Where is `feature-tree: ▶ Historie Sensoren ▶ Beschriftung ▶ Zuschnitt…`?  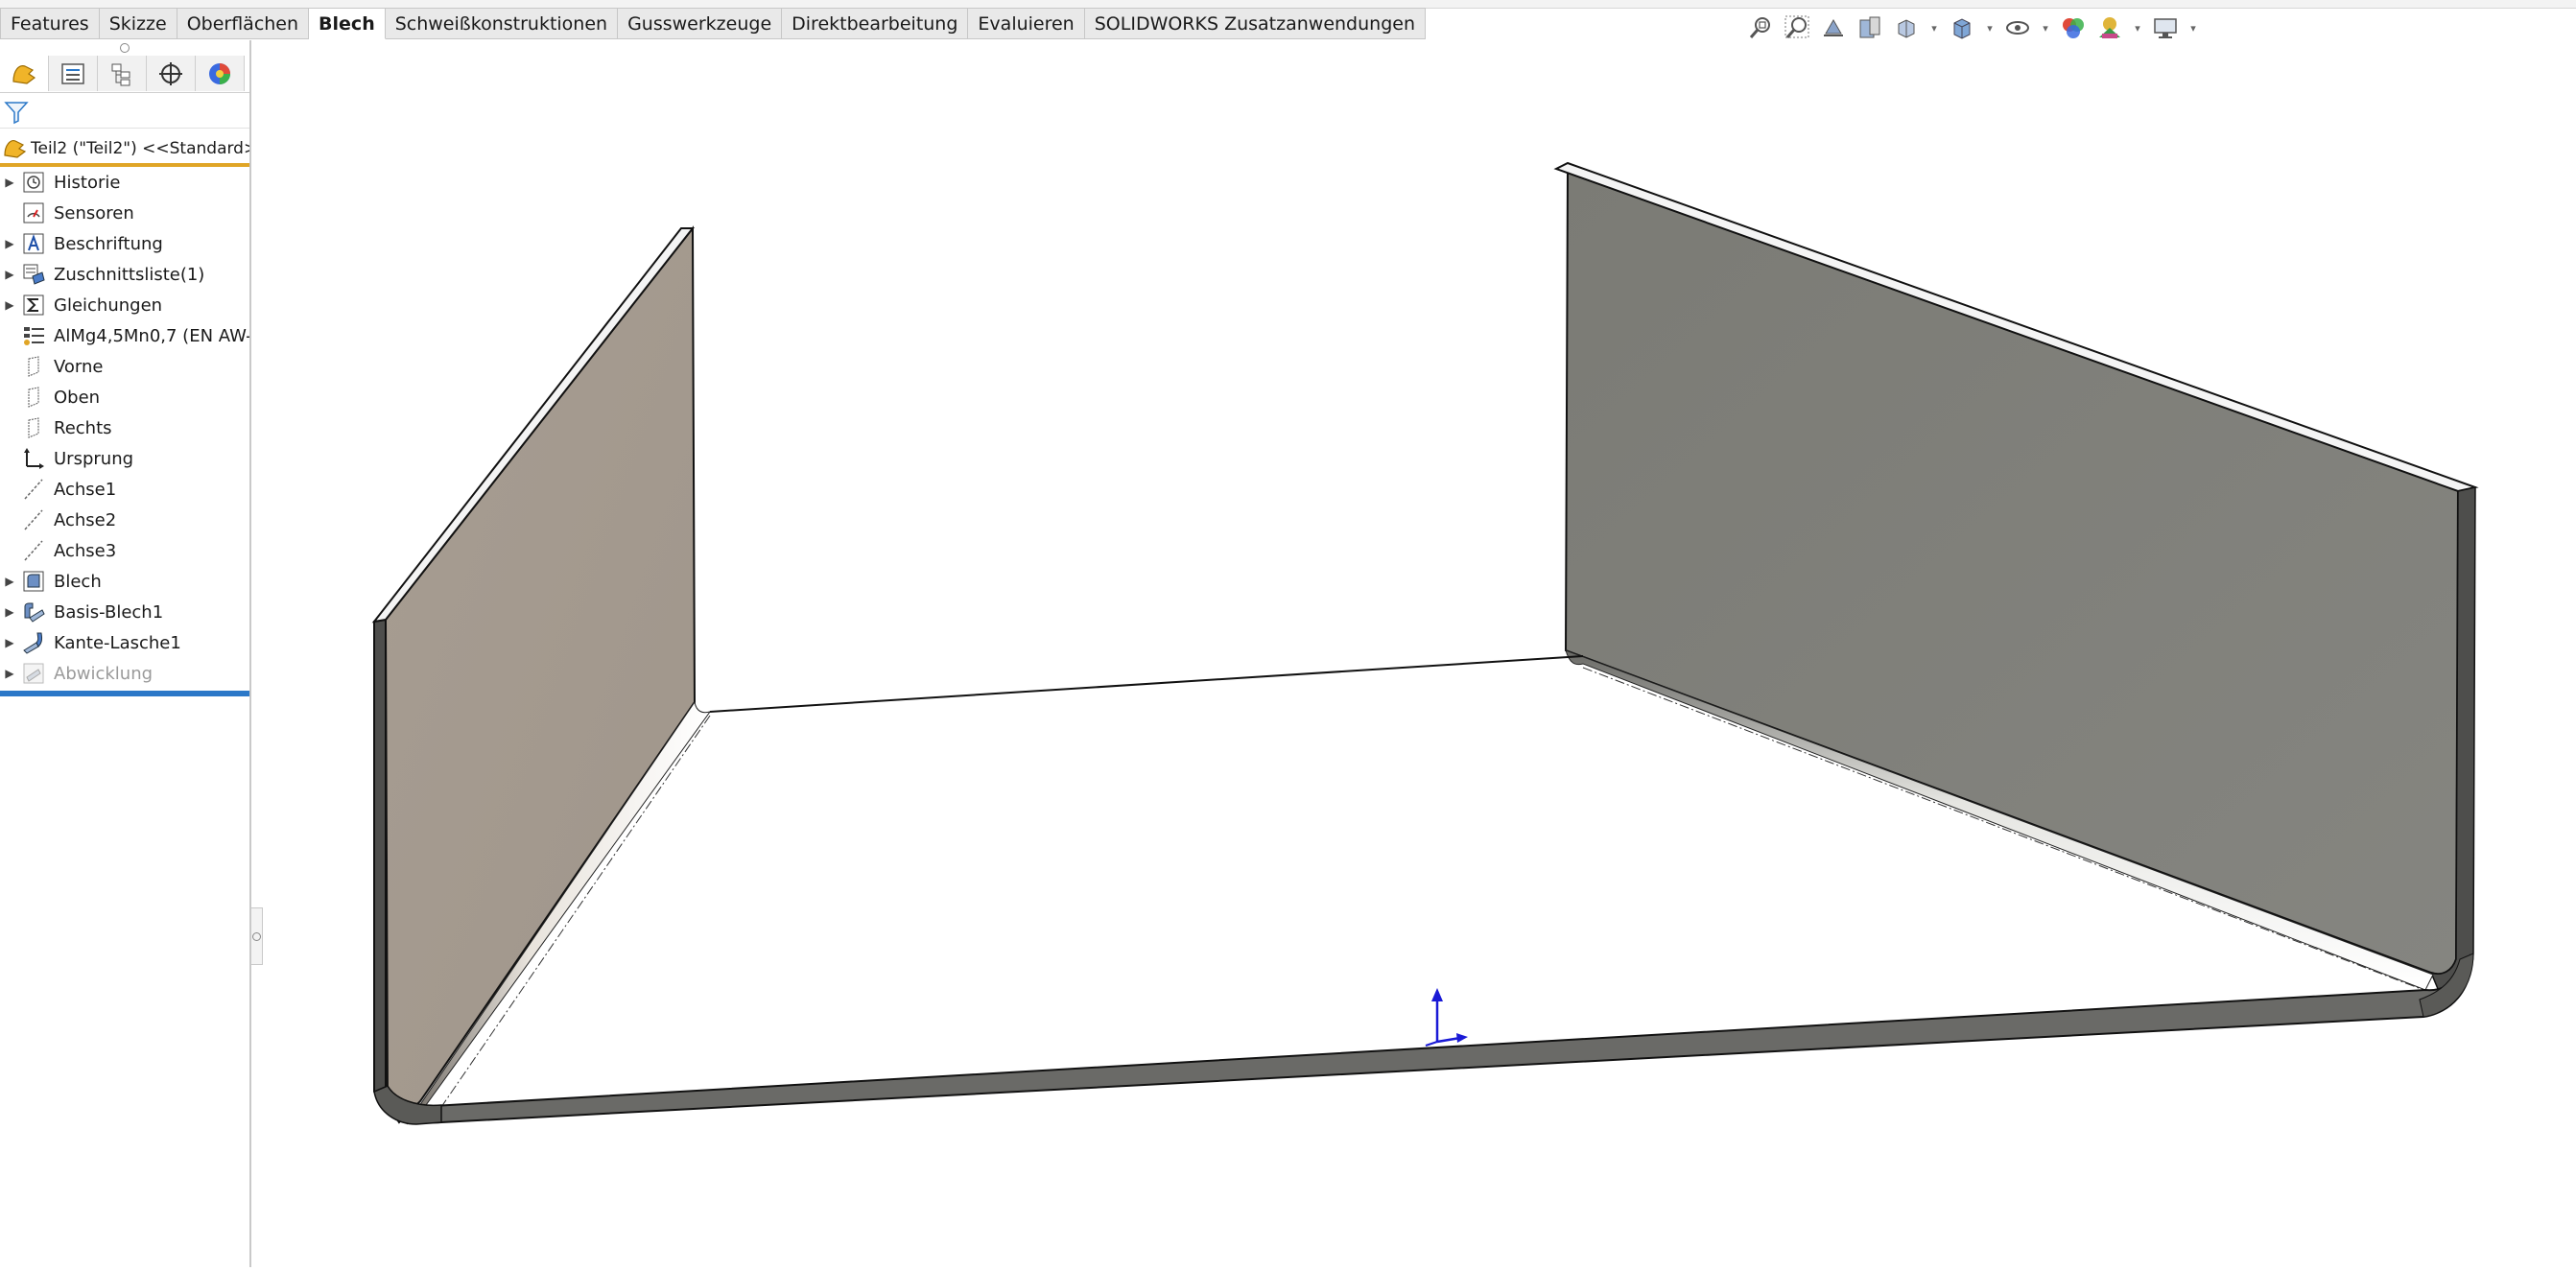 feature-tree: ▶ Historie Sensoren ▶ Beschriftung ▶ Zuschnitt… is located at coordinates (124, 428).